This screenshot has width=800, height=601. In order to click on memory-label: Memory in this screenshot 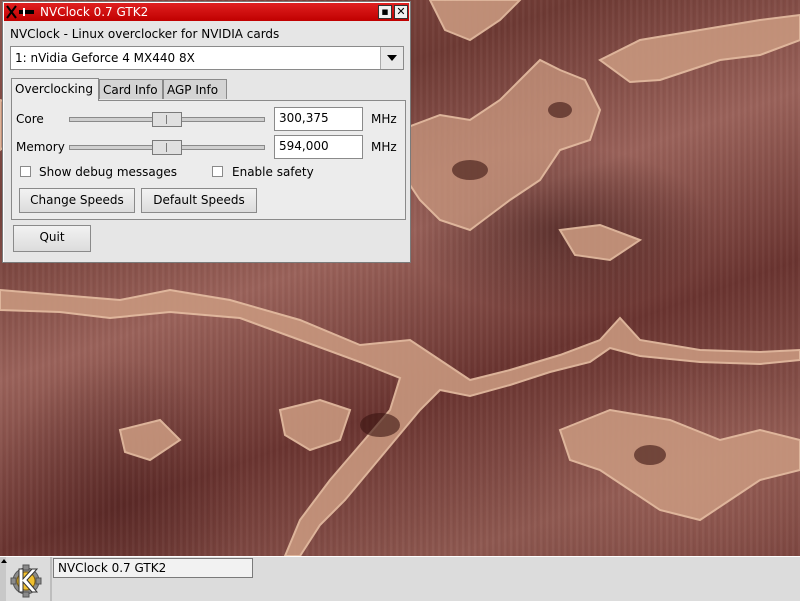, I will do `click(40, 147)`.